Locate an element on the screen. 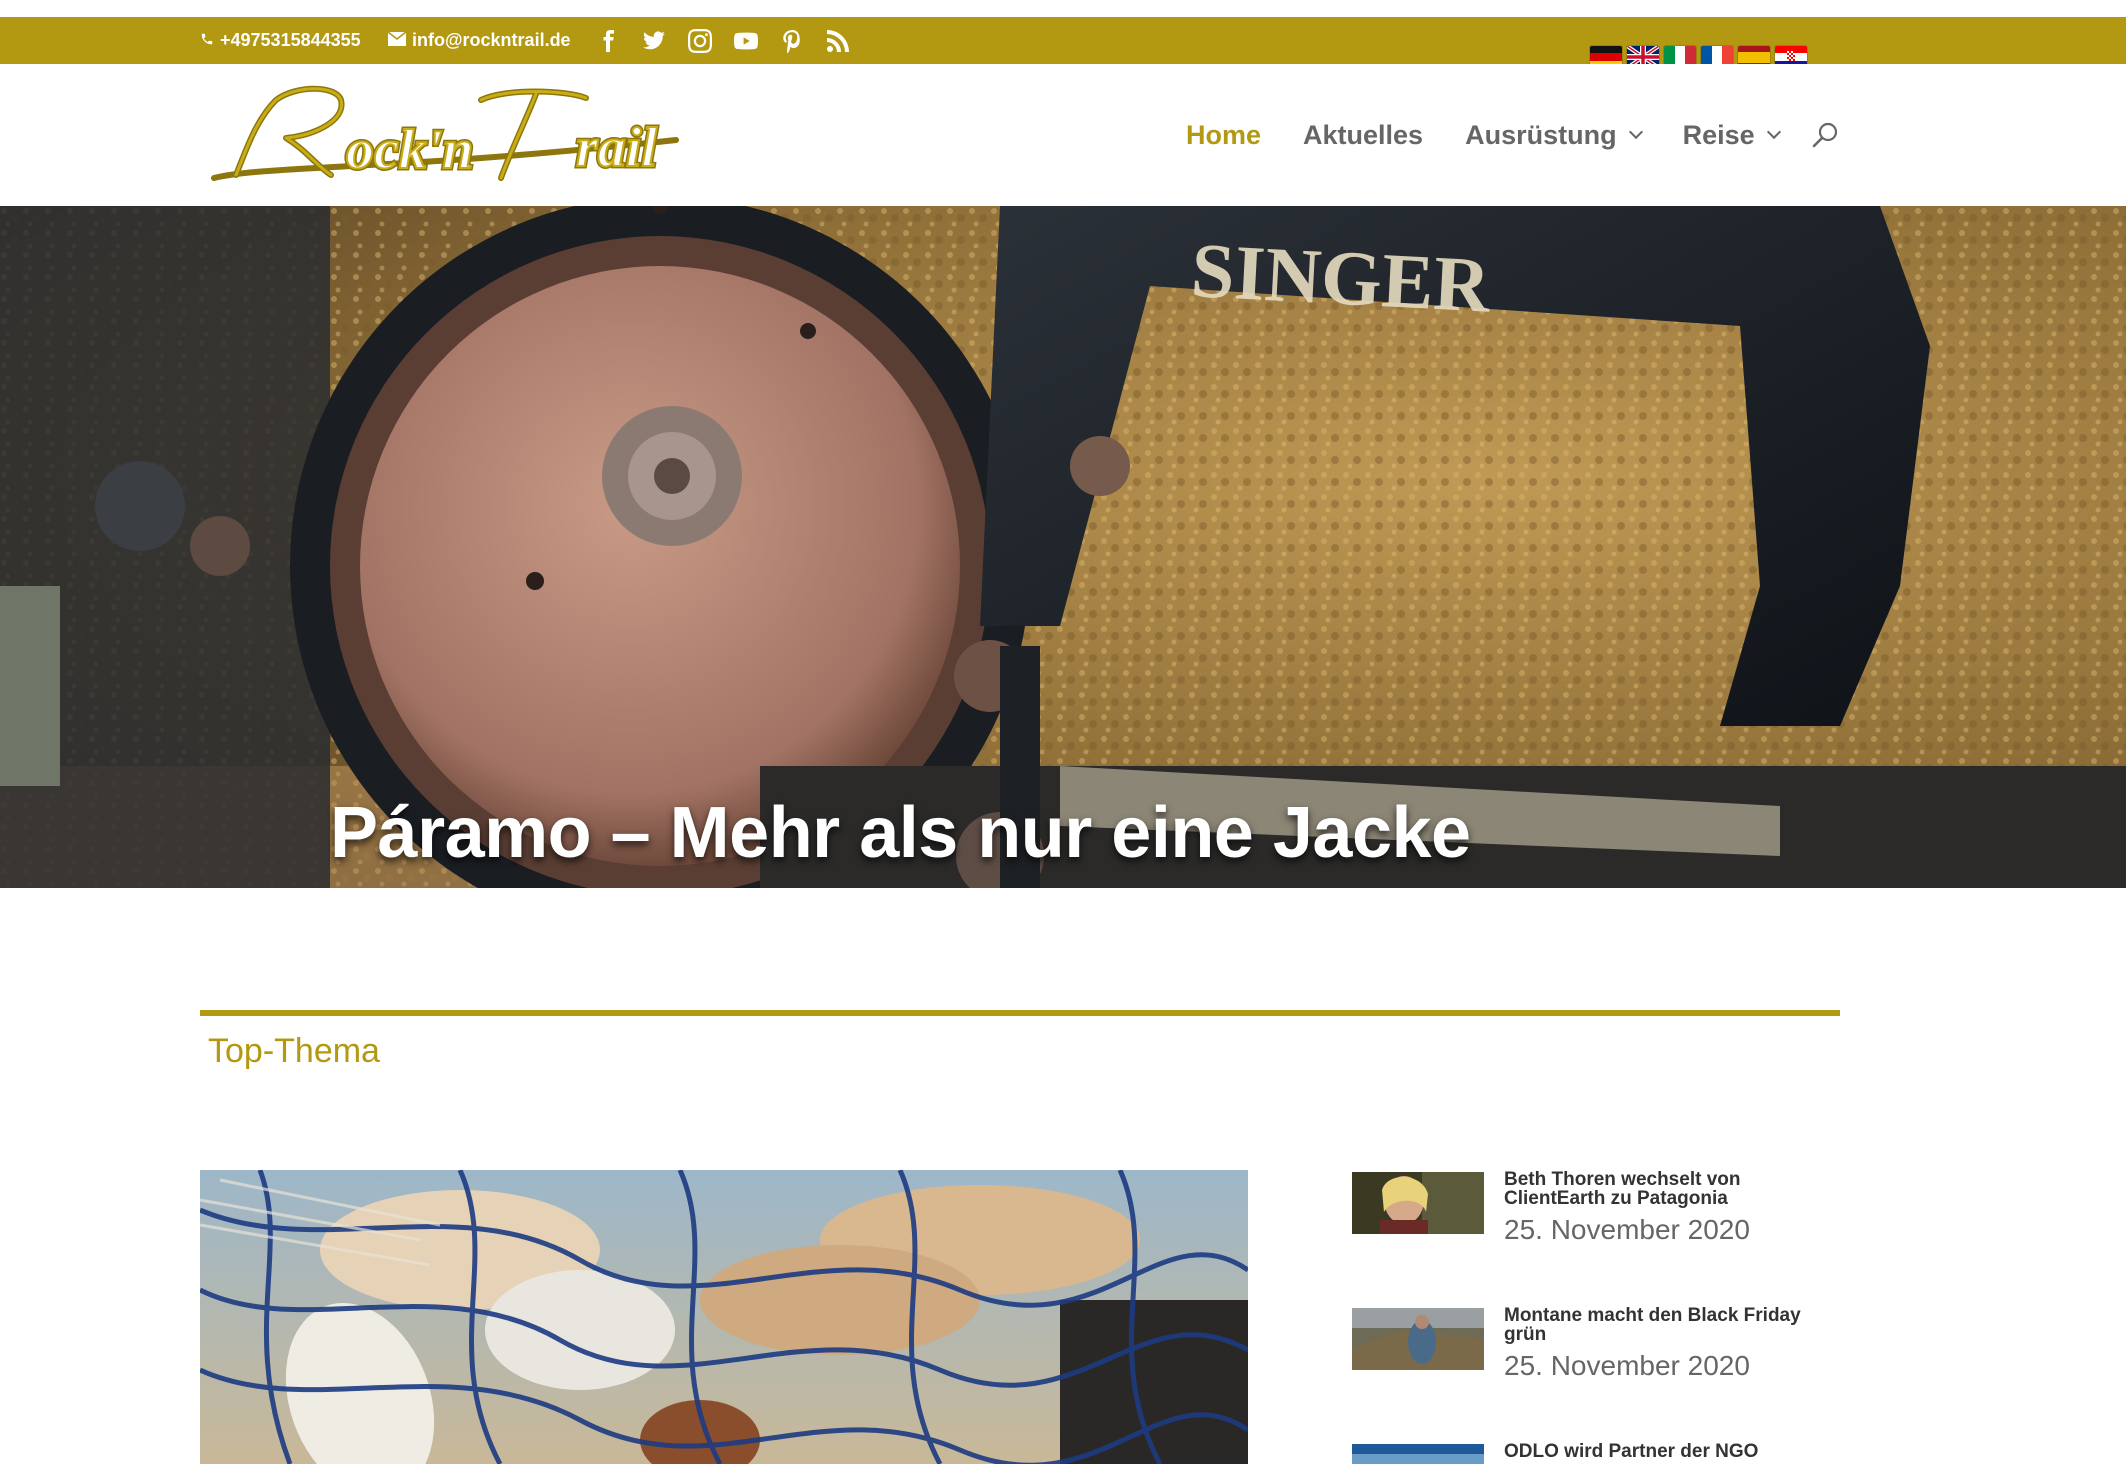 Image resolution: width=2126 pixels, height=1464 pixels. nav-label: Ausrüstung is located at coordinates (1541, 134).